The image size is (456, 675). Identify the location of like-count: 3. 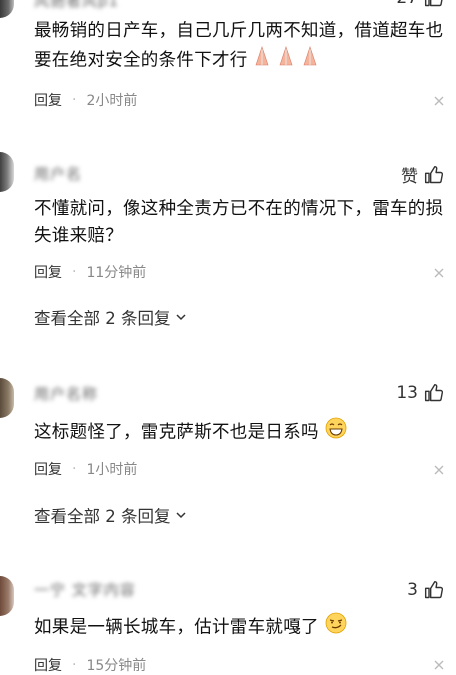
(412, 590).